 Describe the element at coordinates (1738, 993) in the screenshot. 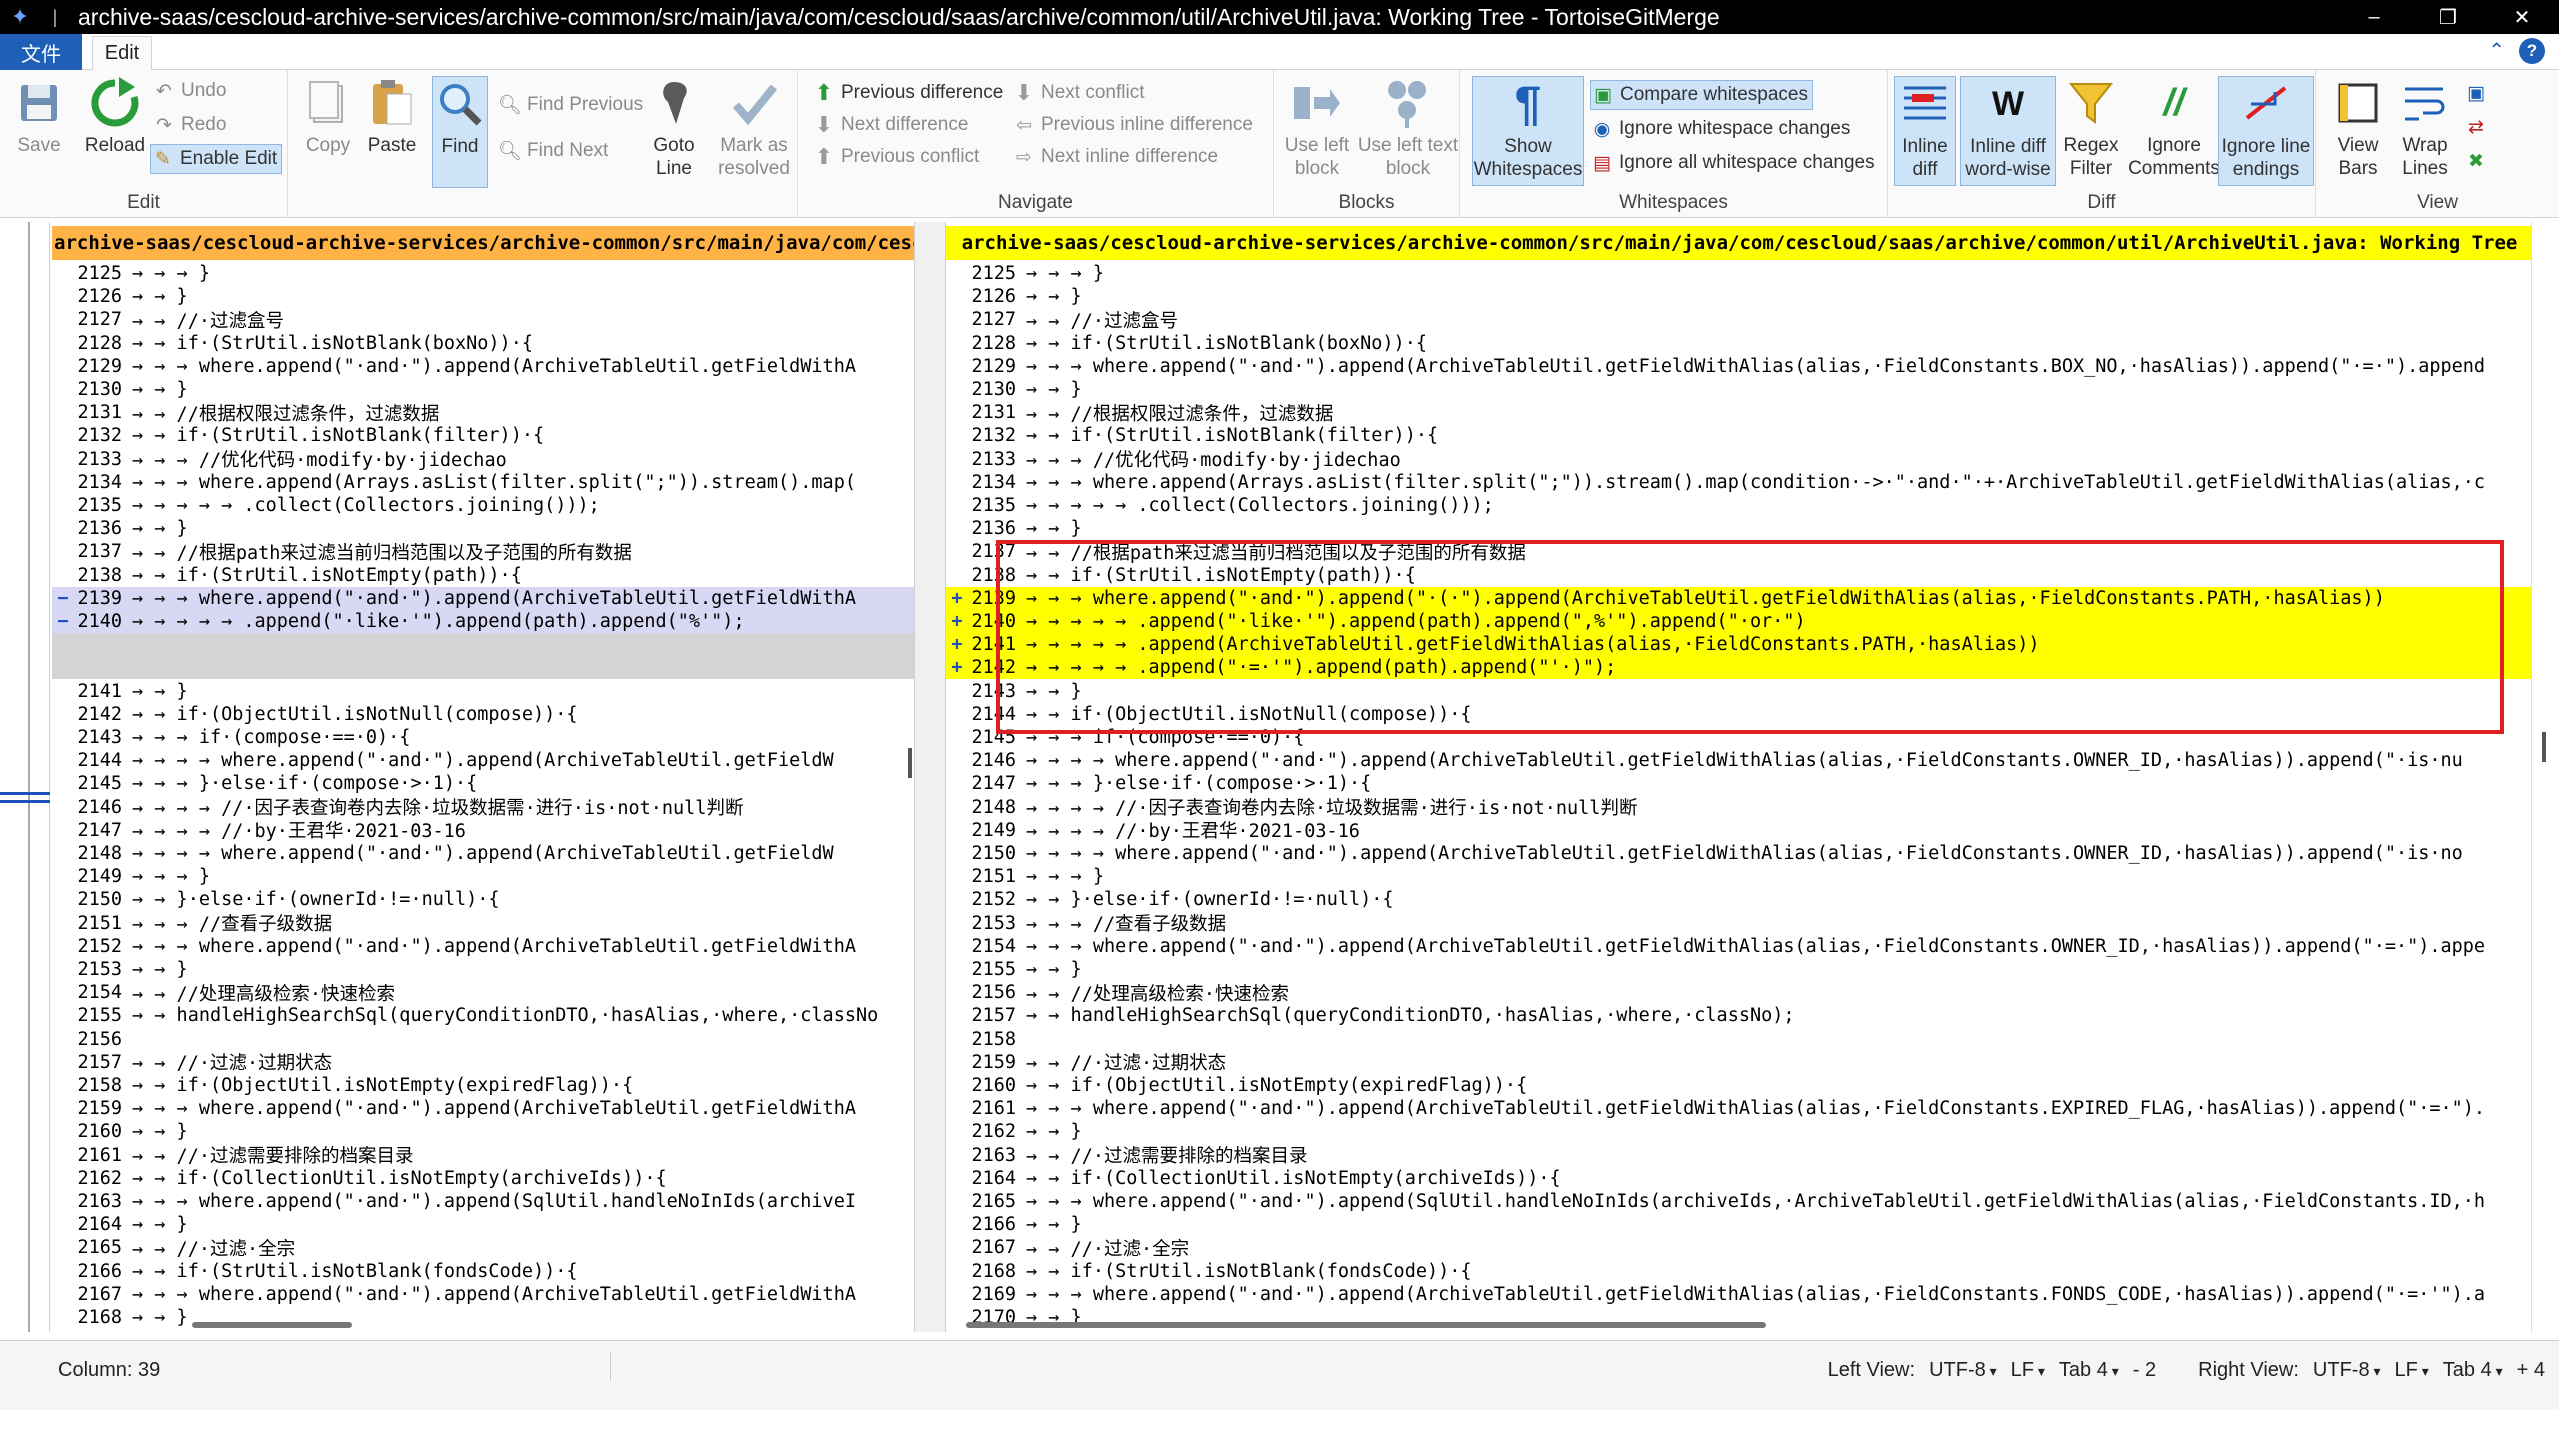

I see `code-line: 2156 → → //处理高级检索·快速检索` at that location.